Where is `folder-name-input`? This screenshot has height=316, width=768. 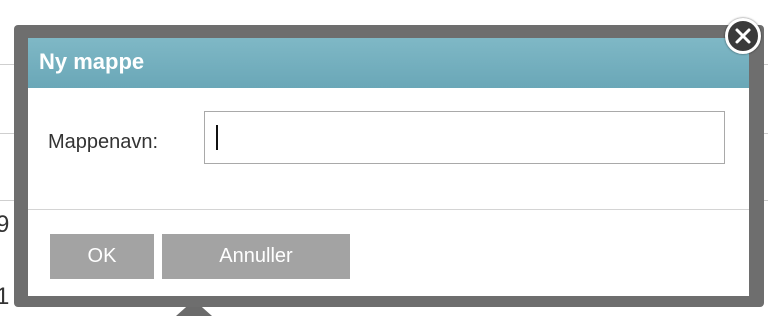 folder-name-input is located at coordinates (464, 137).